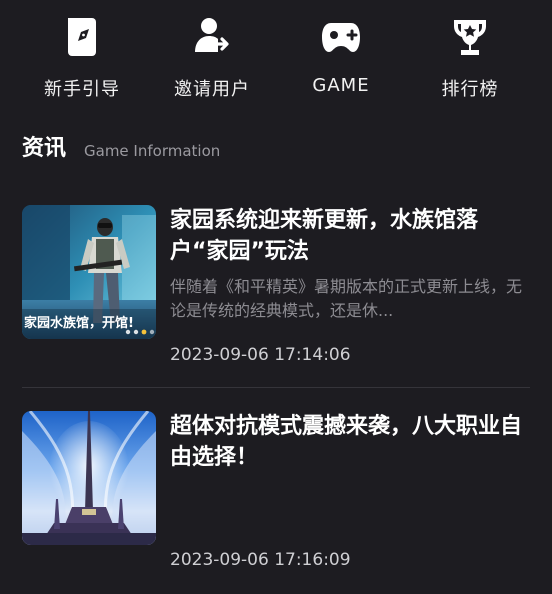  What do you see at coordinates (44, 148) in the screenshot?
I see `section-title: 资讯` at bounding box center [44, 148].